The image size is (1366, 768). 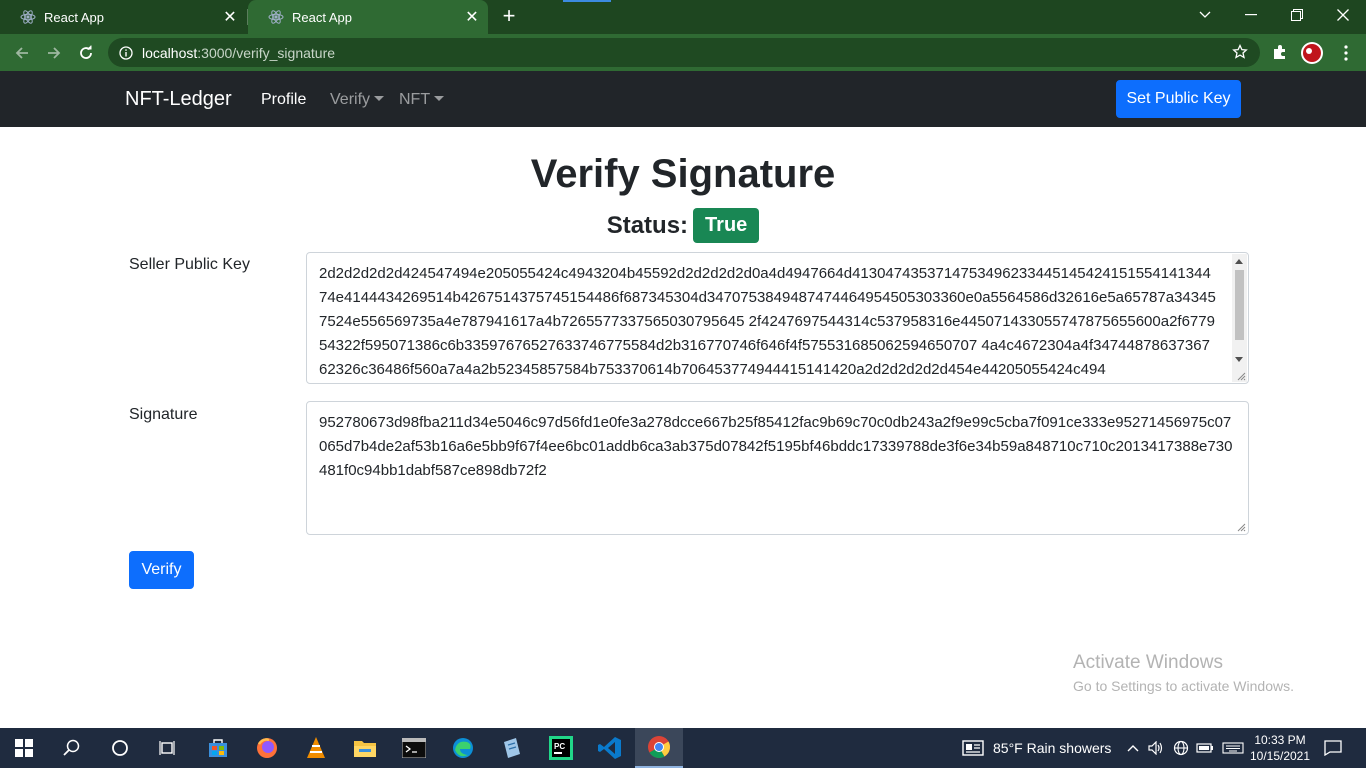 I want to click on tab-search-icon, so click(x=1205, y=15).